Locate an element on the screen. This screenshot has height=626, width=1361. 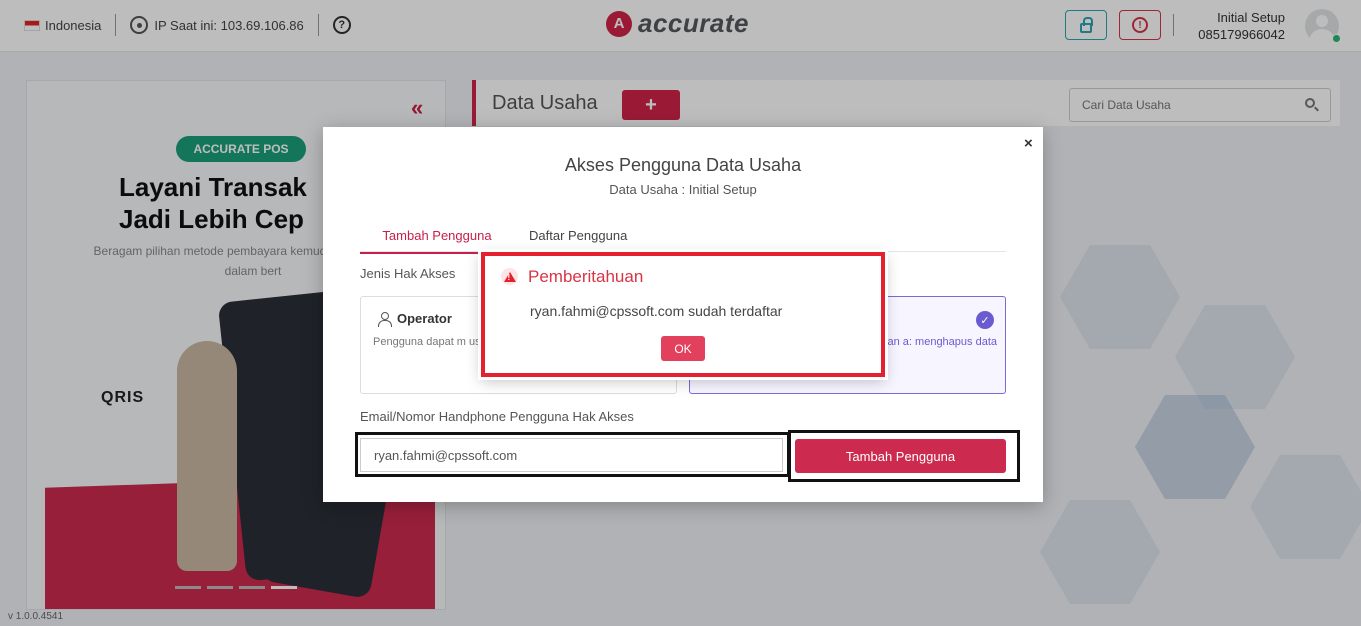
modal-title: Akses Pengguna Data Usaha is located at coordinates (683, 165).